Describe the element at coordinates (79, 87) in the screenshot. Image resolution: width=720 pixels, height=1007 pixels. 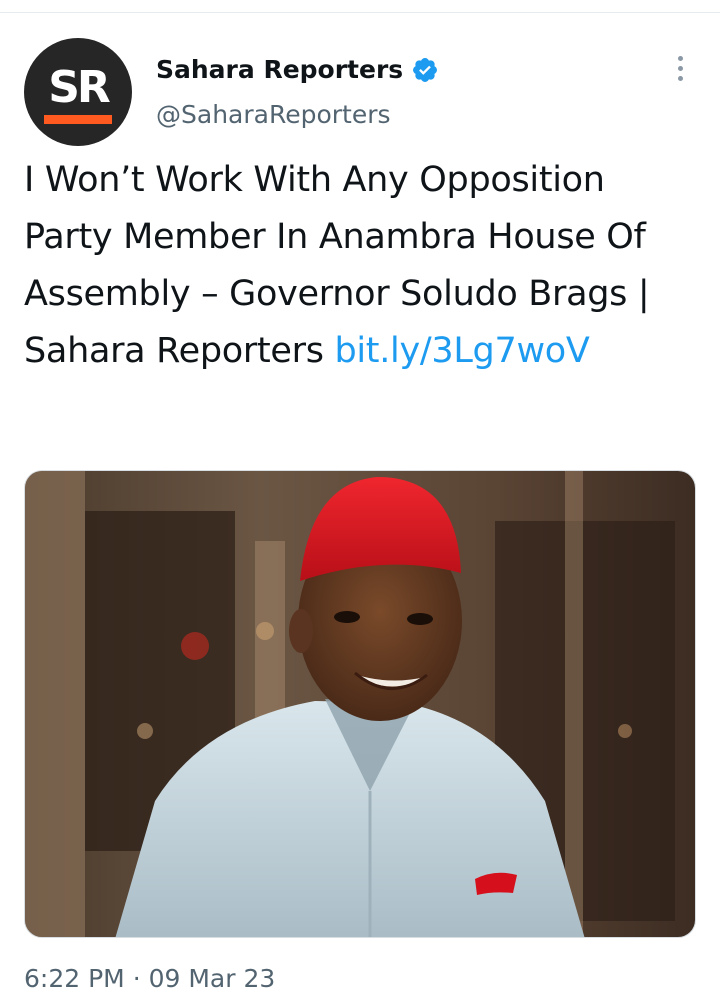
I see `avatar-logo-text: SR` at that location.